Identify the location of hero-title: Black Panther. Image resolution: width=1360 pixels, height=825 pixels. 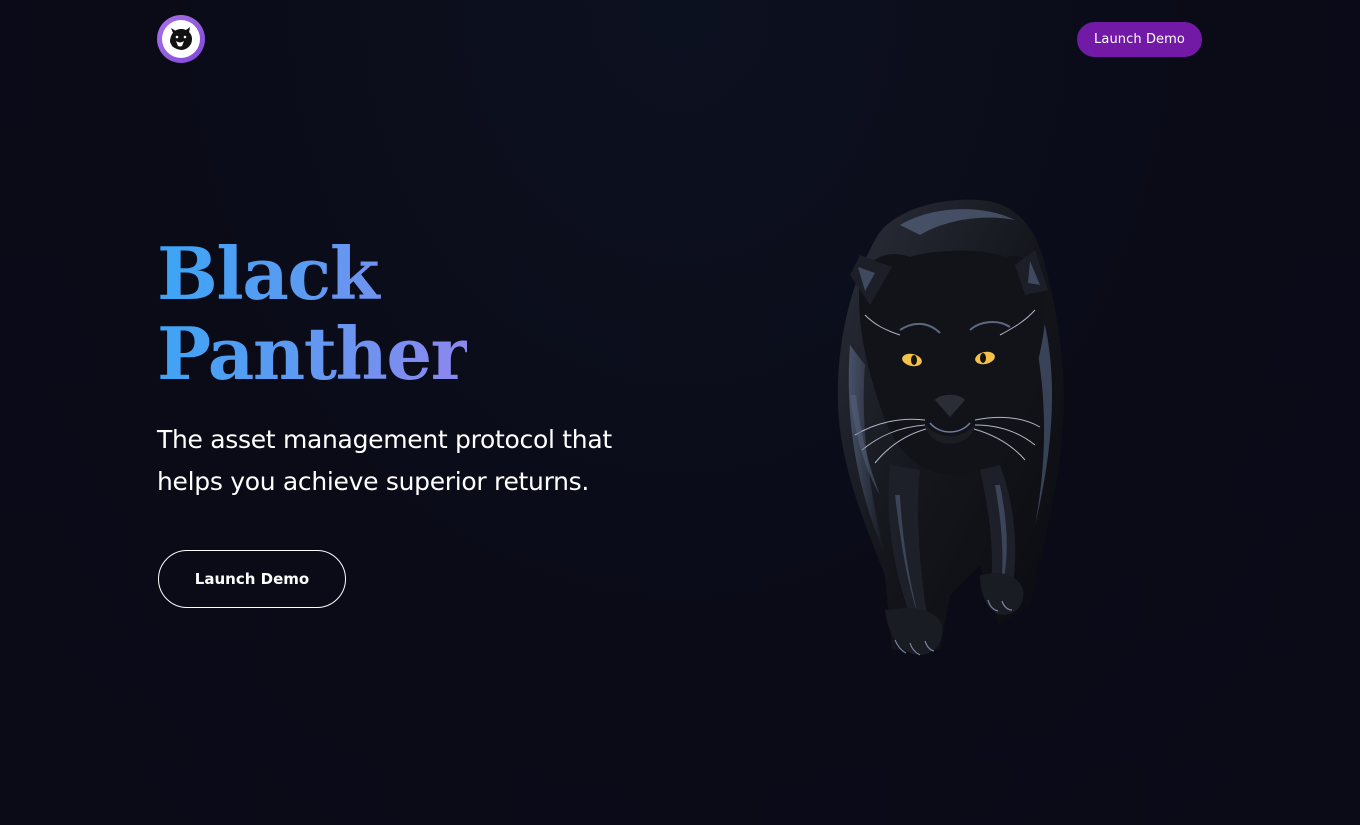
(312, 314).